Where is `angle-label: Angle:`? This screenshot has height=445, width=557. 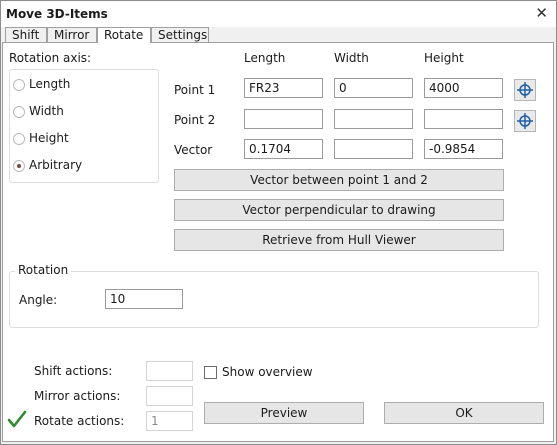 angle-label: Angle: is located at coordinates (38, 300).